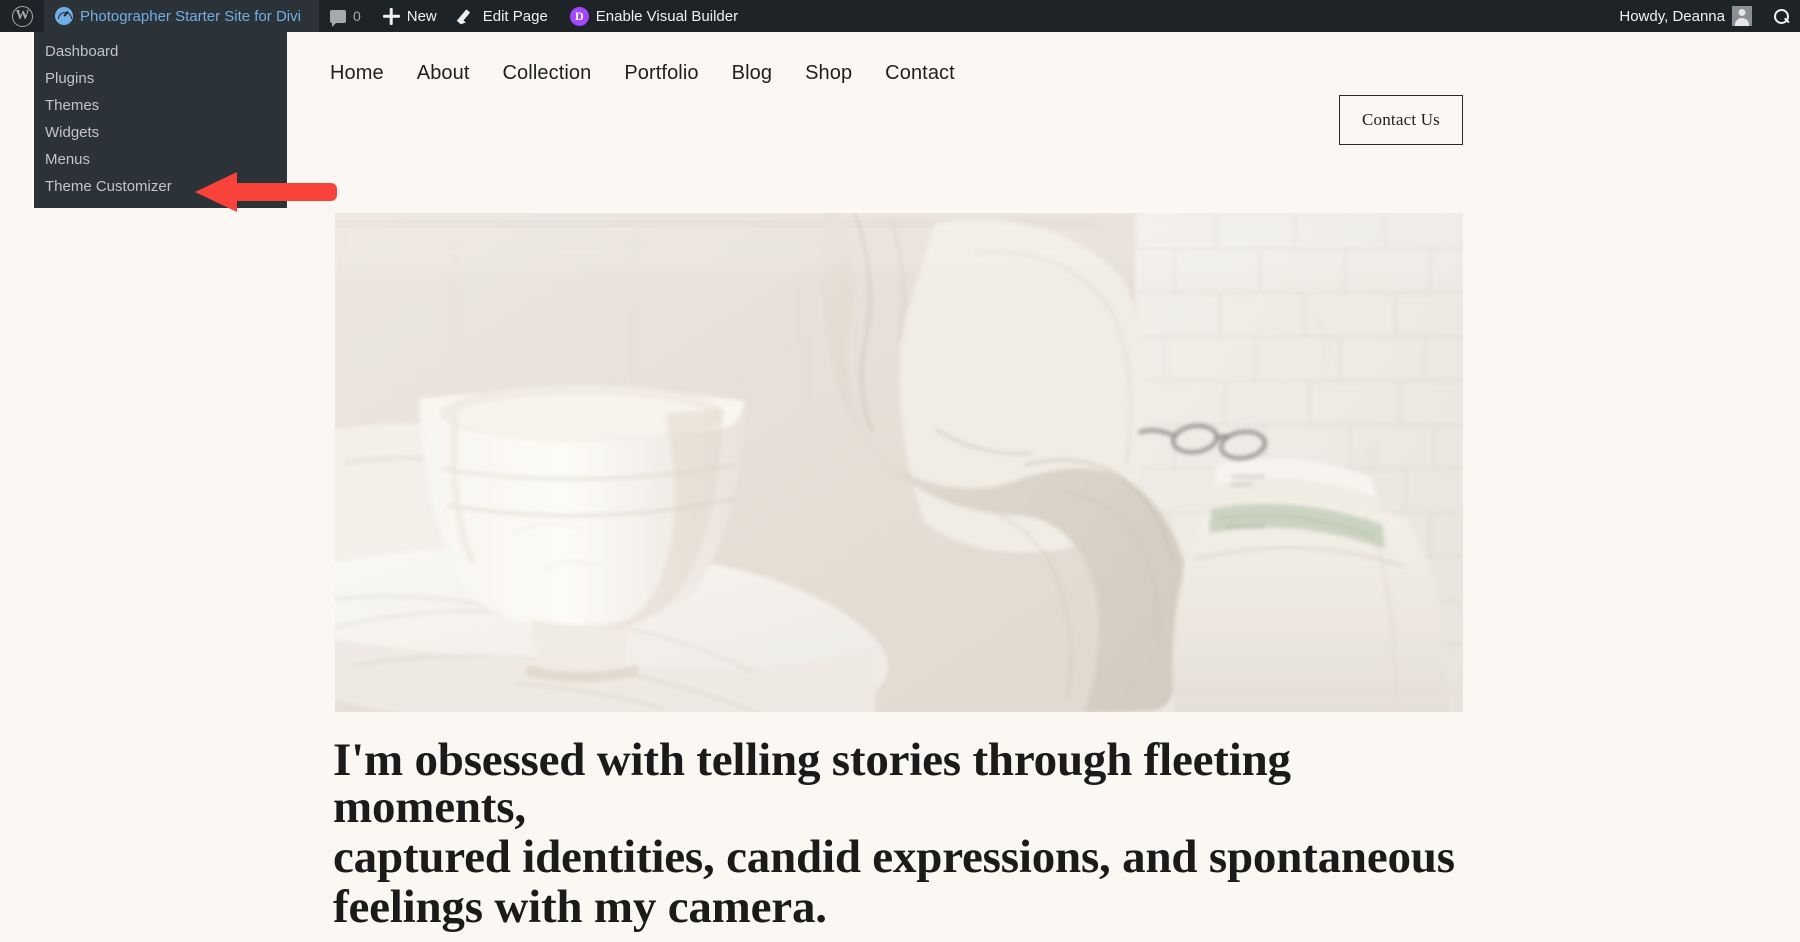  I want to click on site-name-button: Photographer Starter Site for Divi, so click(181, 16).